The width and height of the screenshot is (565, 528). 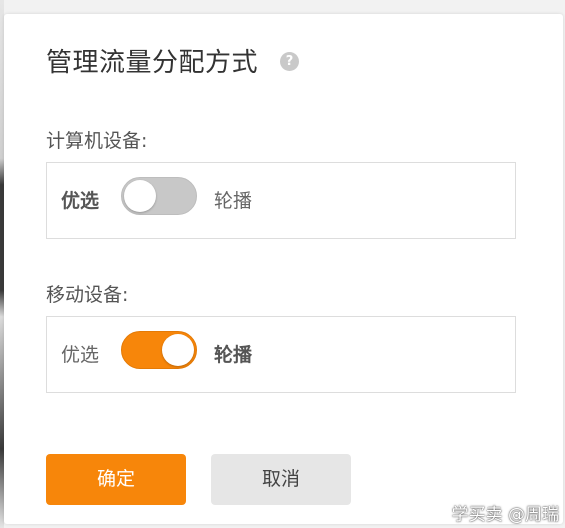 I want to click on mobile-option-rotation: 轮播, so click(x=233, y=355).